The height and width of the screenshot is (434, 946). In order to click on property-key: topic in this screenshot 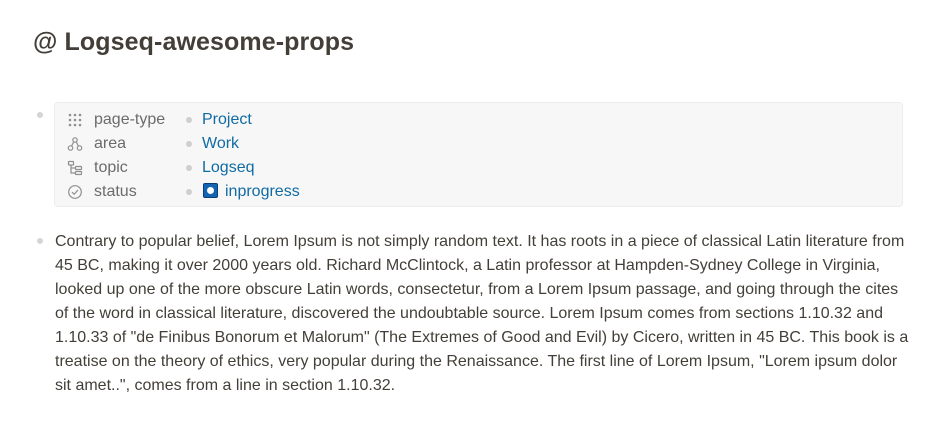, I will do `click(111, 168)`.